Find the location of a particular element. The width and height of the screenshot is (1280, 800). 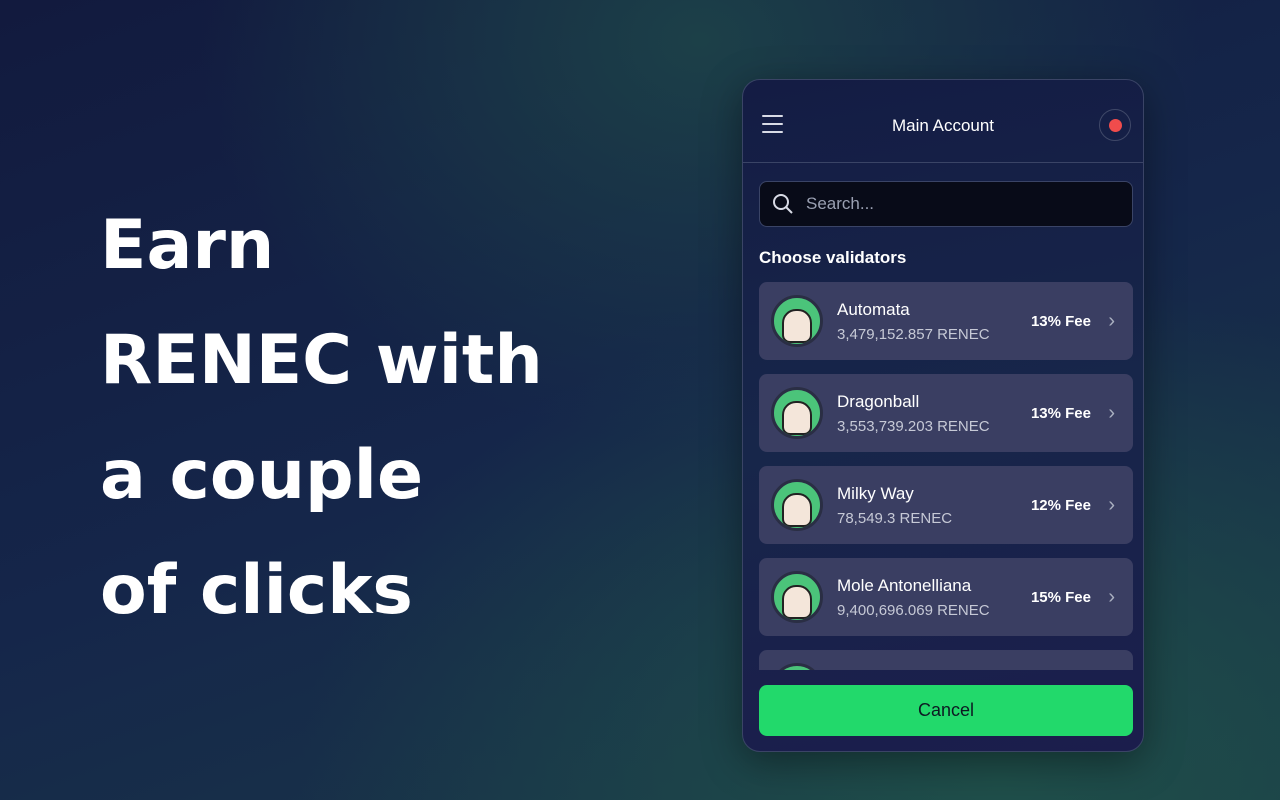

validator-stake: 9,400,696.069 RENEC is located at coordinates (913, 610).